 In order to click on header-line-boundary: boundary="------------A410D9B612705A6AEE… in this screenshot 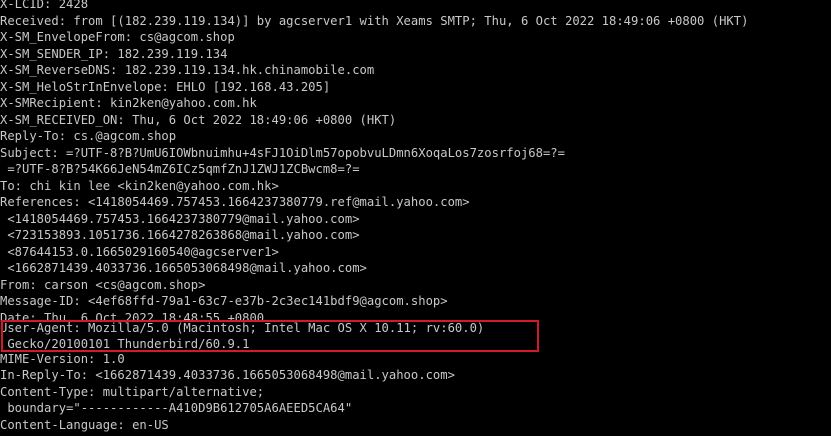, I will do `click(176, 408)`.